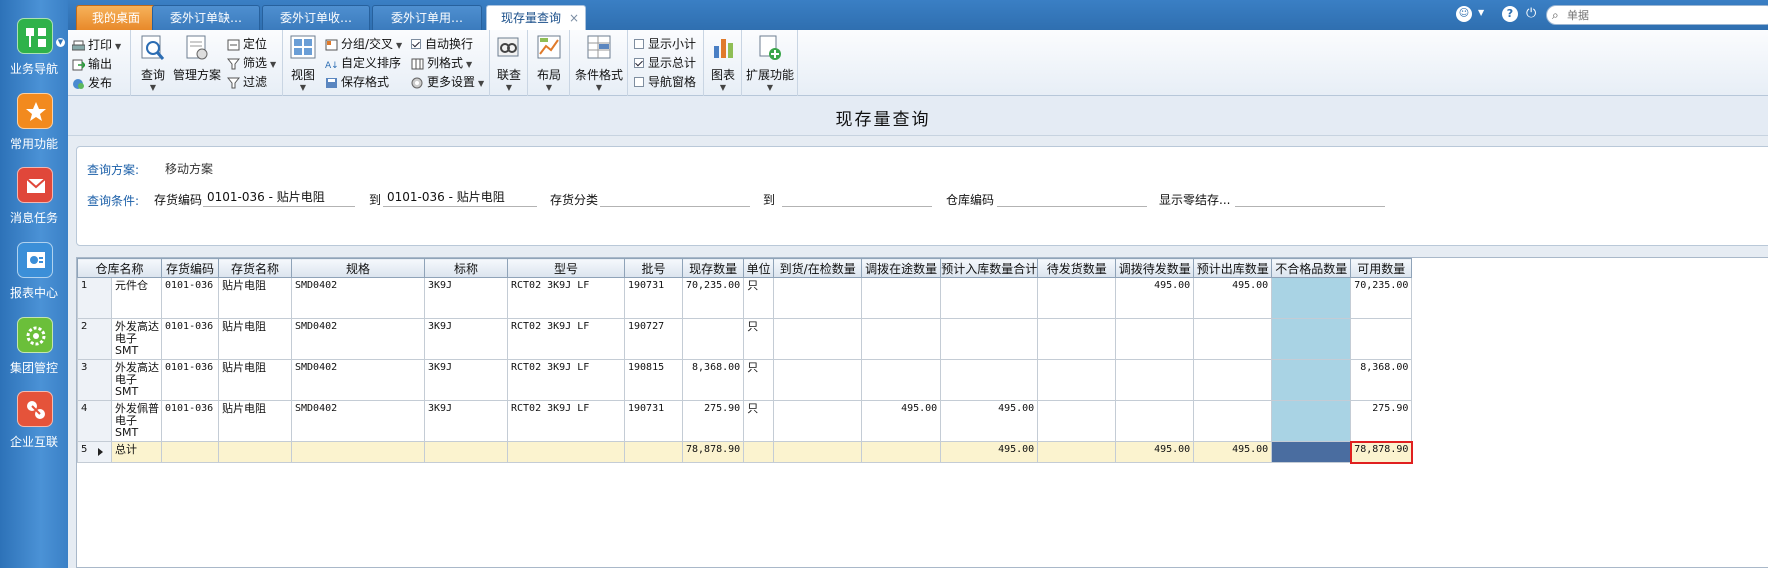  What do you see at coordinates (94, 452) in the screenshot?
I see `row-number: 5` at bounding box center [94, 452].